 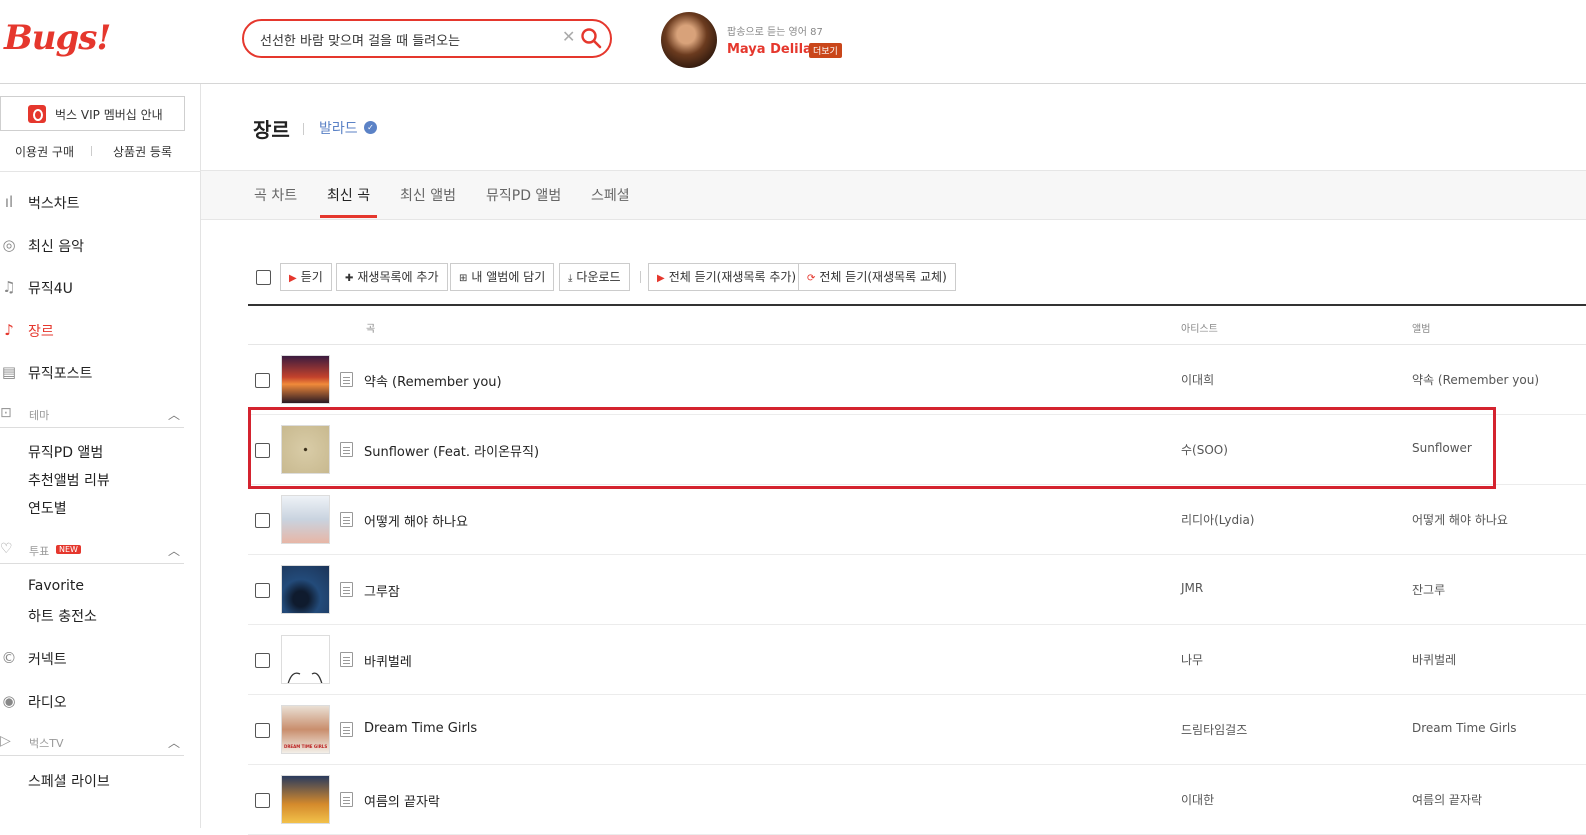 What do you see at coordinates (65, 452) in the screenshot?
I see `sidebar-item-pd-album: 뮤직PD 앨범` at bounding box center [65, 452].